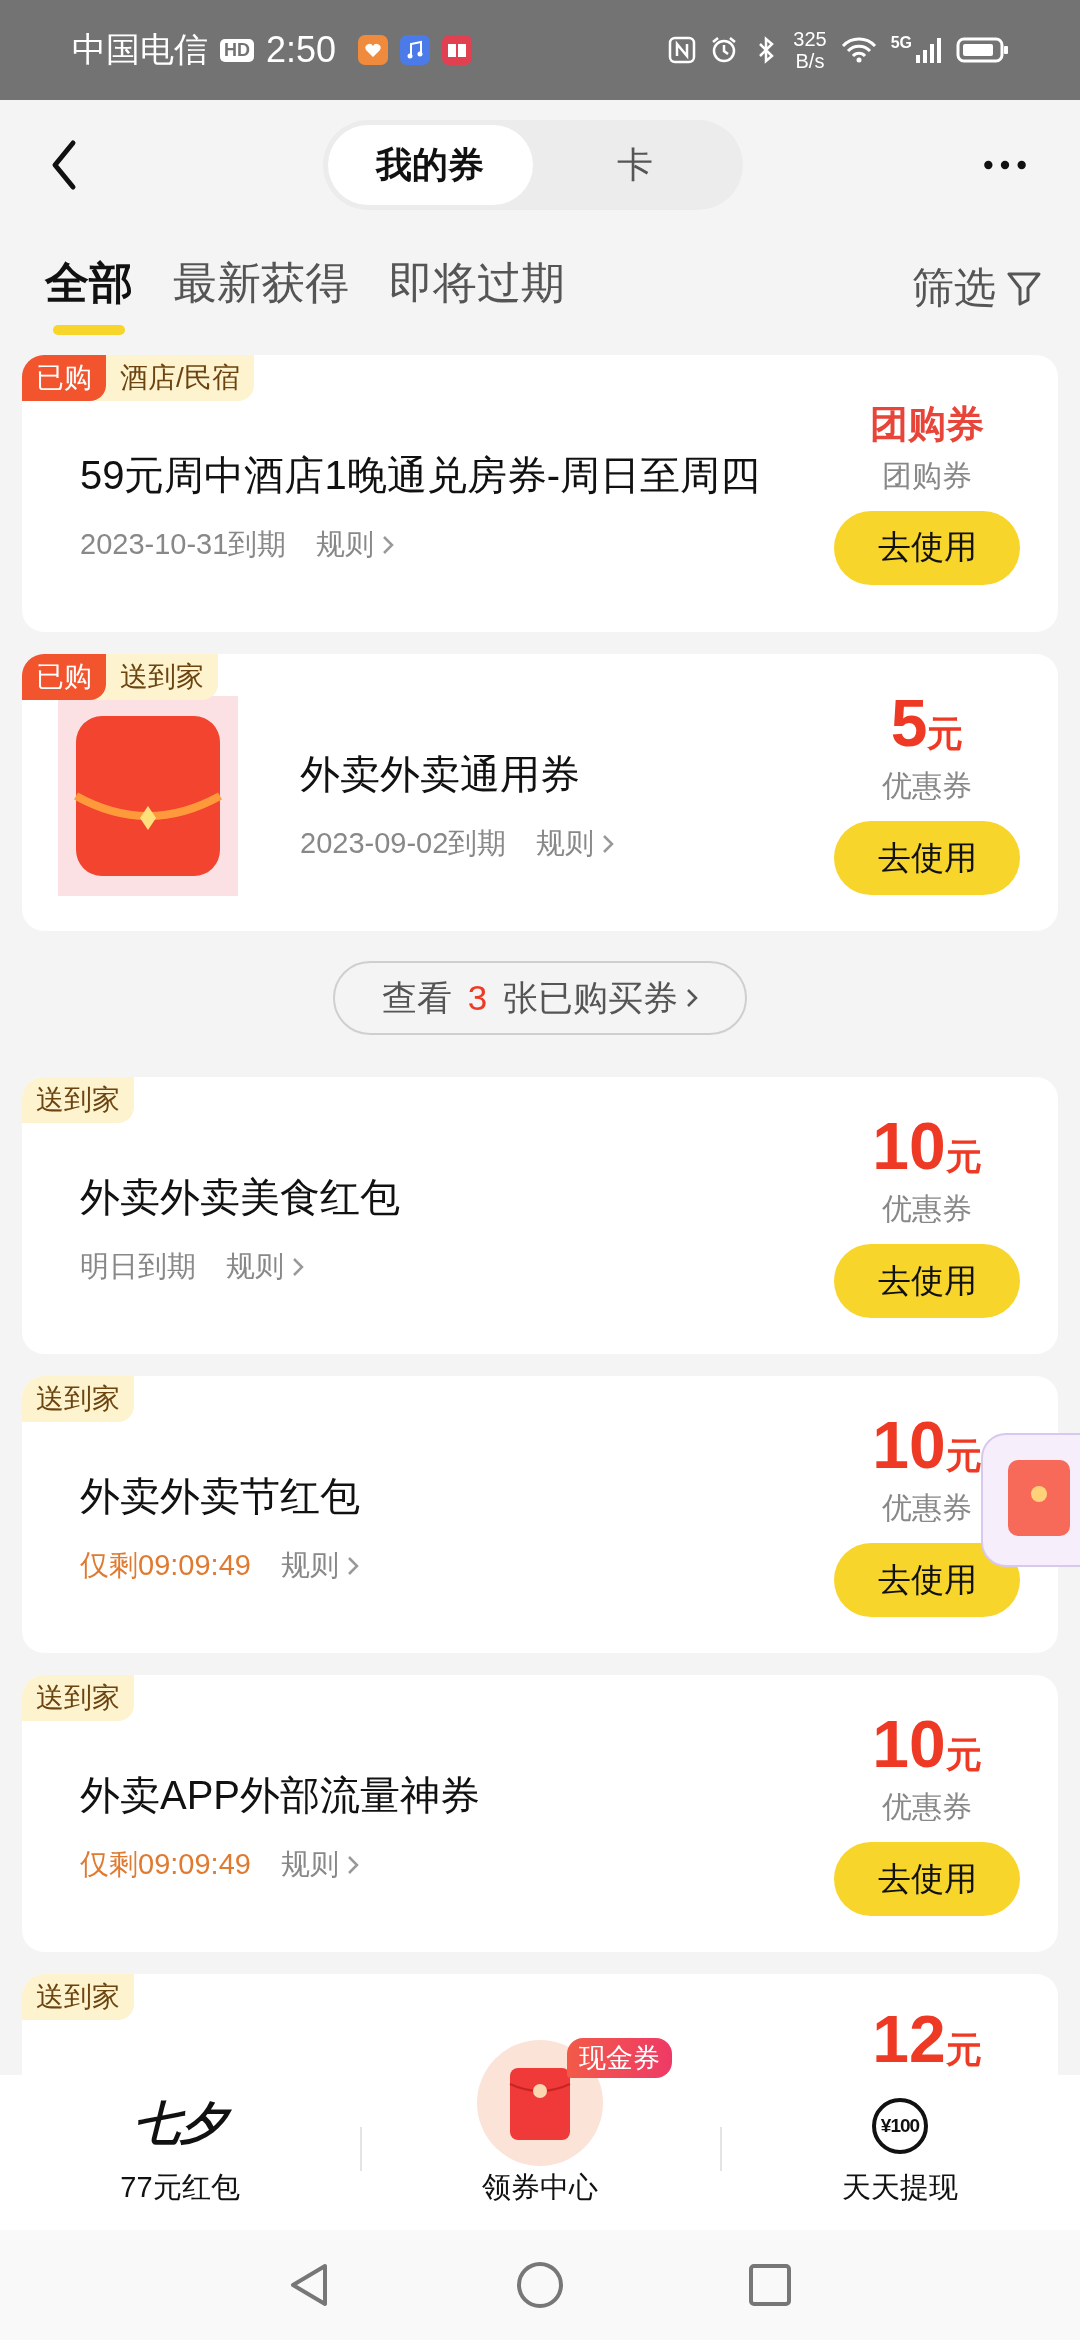 Image resolution: width=1080 pixels, height=2340 pixels. I want to click on coupon-tag: 酒店/民宿, so click(175, 378).